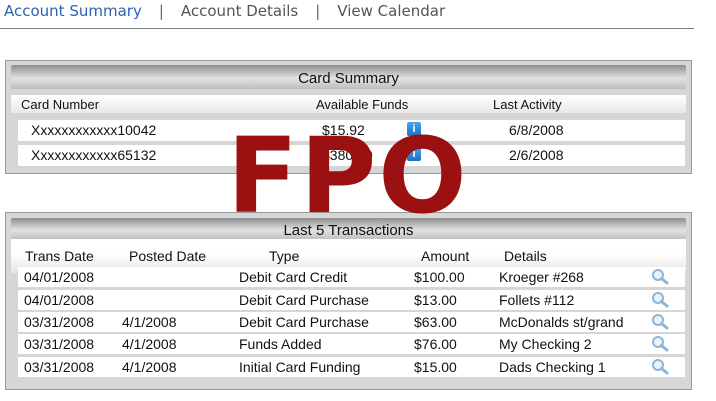  What do you see at coordinates (391, 11) in the screenshot?
I see `tab-view-calendar: View Calendar` at bounding box center [391, 11].